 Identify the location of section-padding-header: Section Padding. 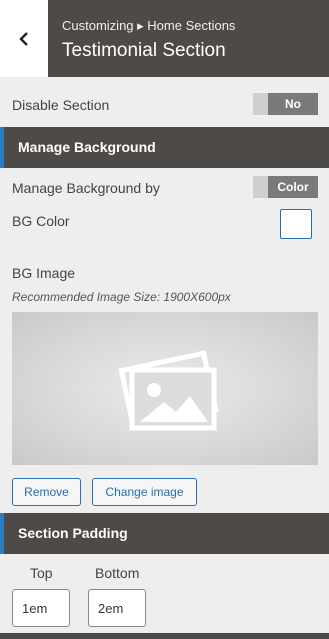
(164, 533).